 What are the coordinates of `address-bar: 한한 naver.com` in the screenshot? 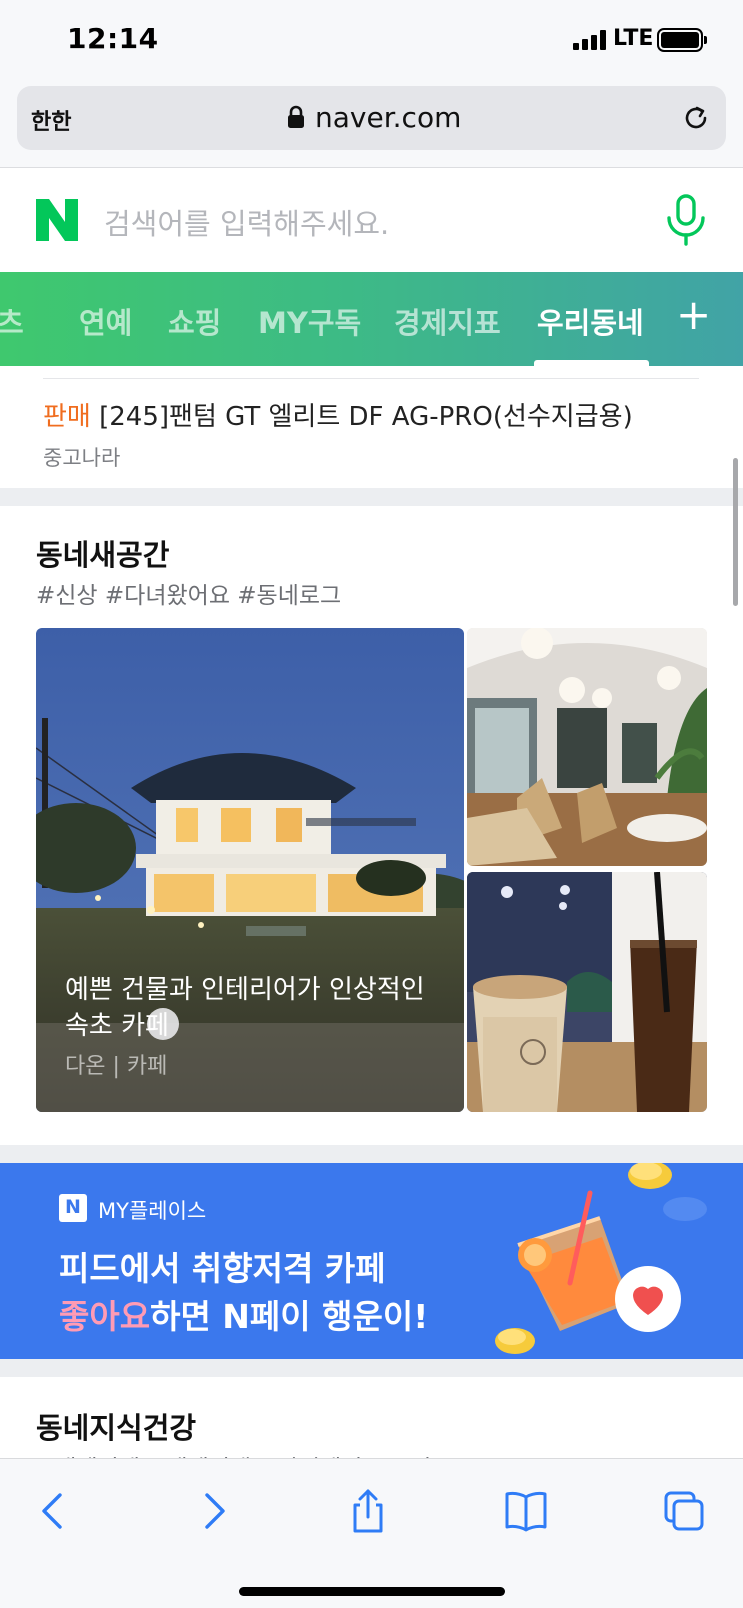 It's located at (371, 118).